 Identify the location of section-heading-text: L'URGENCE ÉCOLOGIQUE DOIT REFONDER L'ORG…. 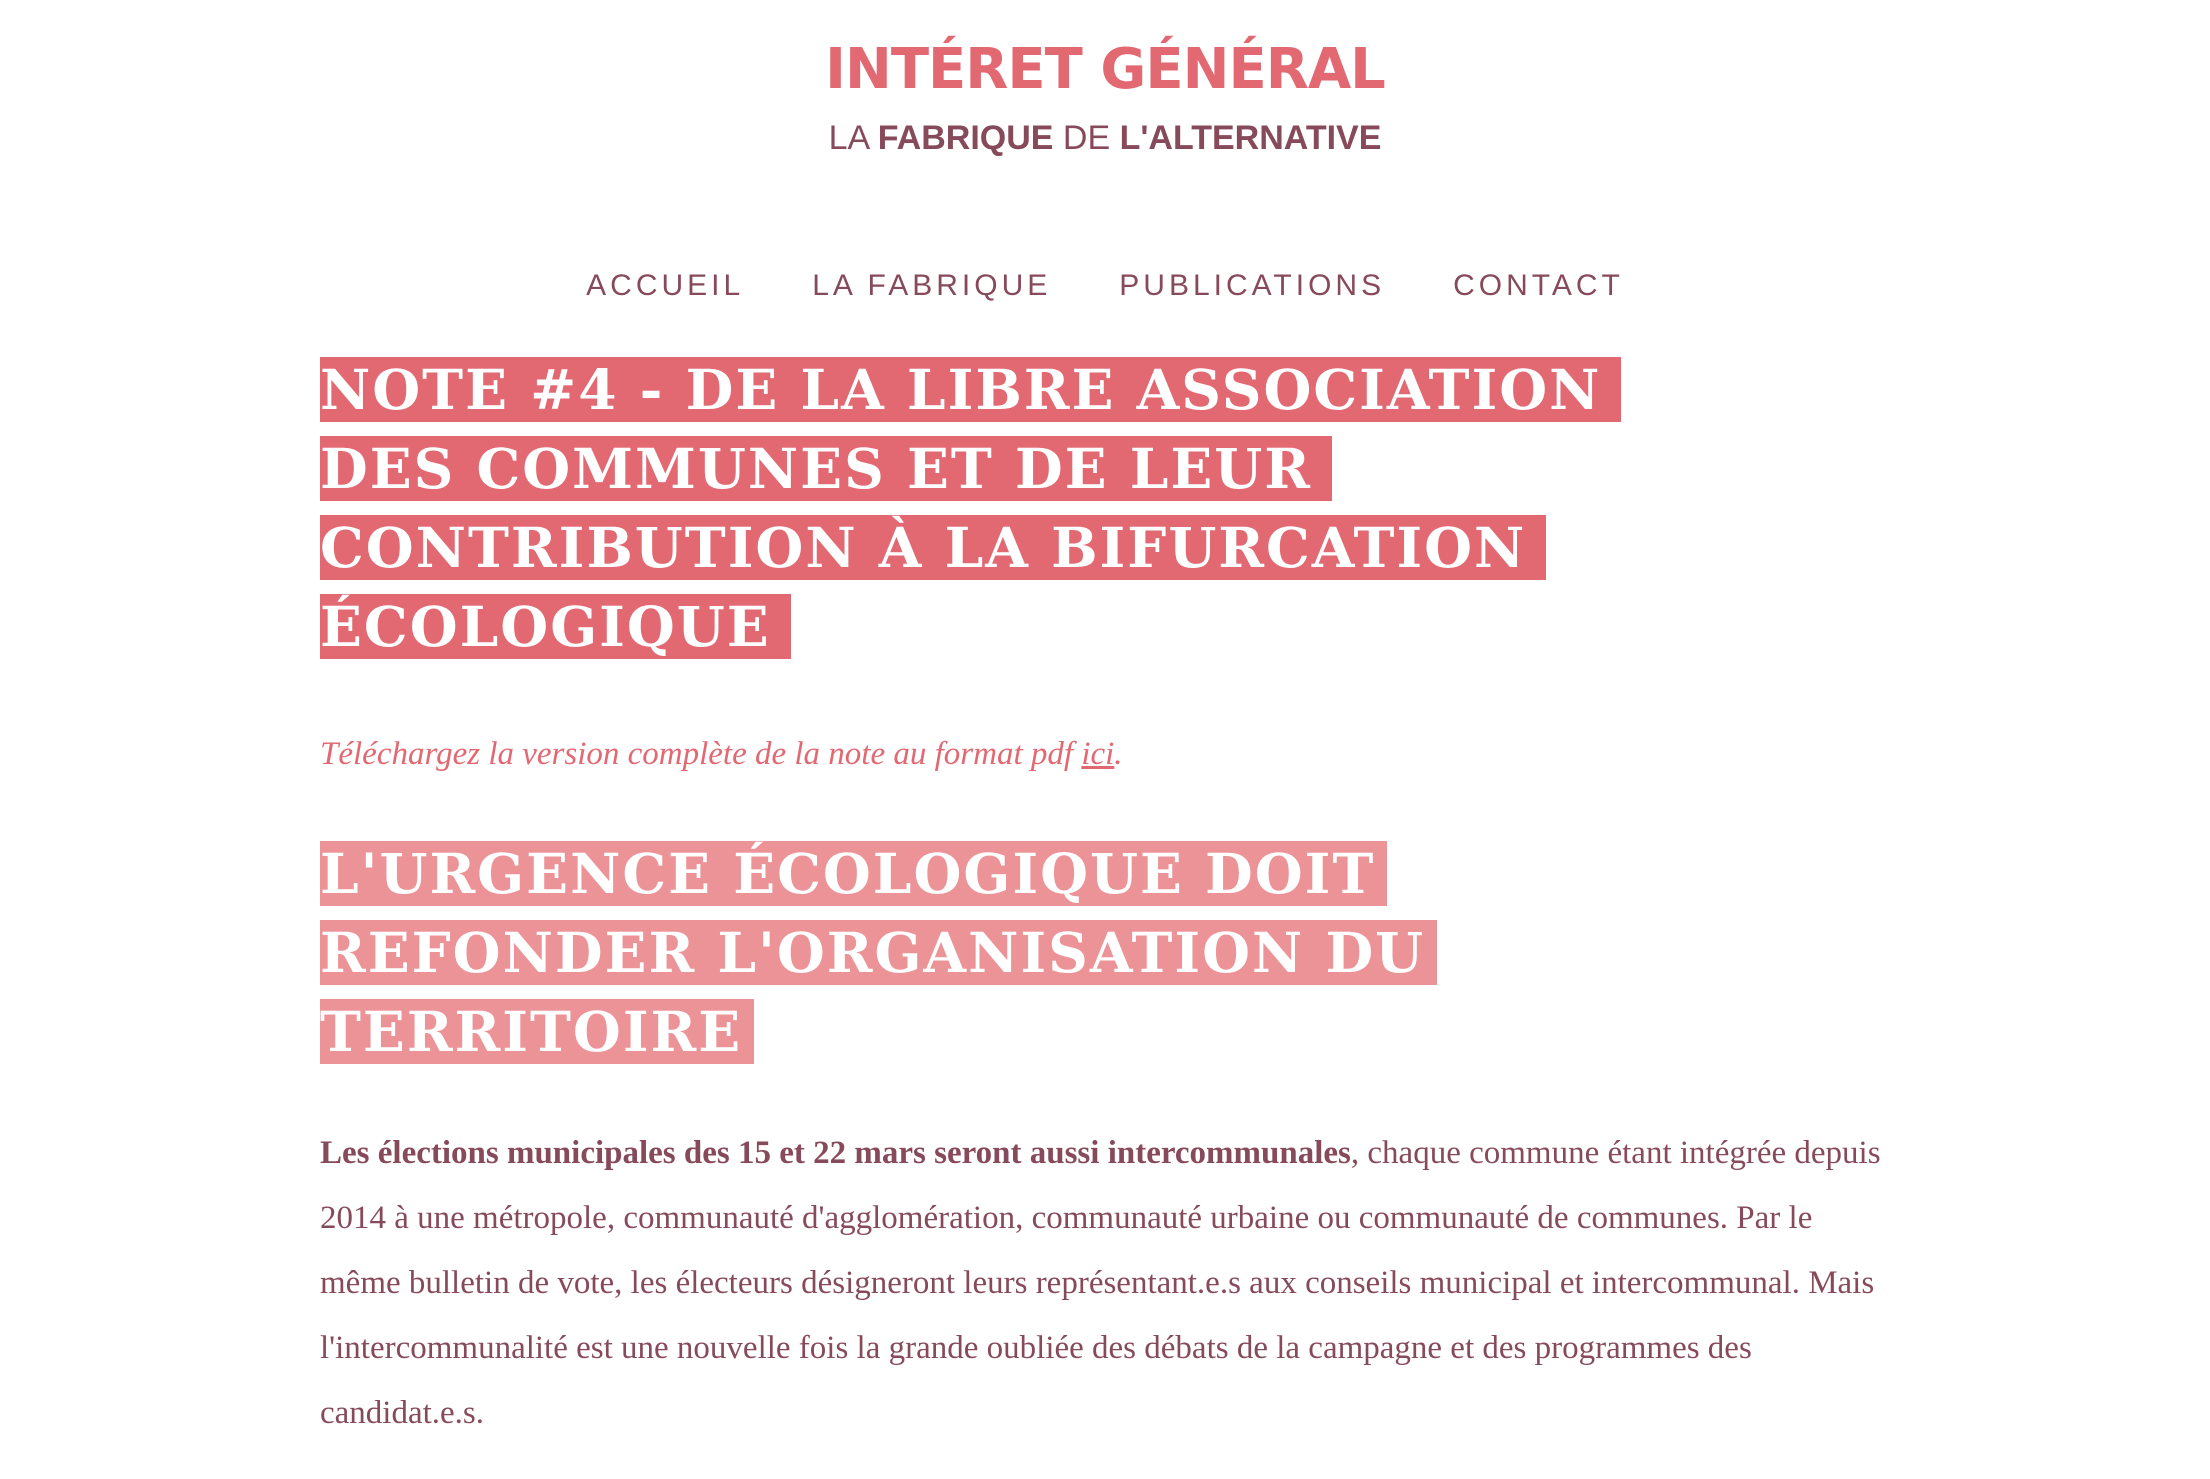
(879, 952).